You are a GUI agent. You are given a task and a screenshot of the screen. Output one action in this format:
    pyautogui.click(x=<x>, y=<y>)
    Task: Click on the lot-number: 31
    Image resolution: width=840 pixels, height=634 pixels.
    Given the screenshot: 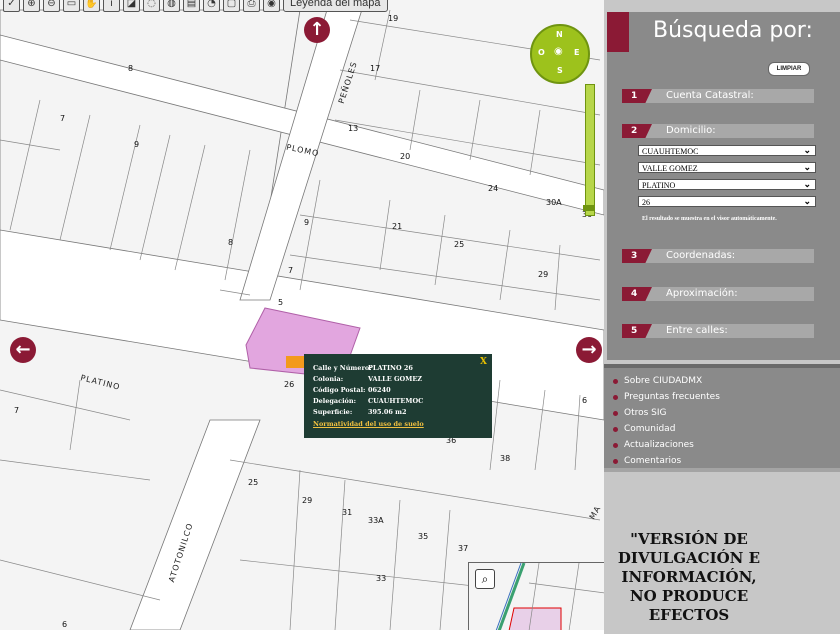 What is the action you would take?
    pyautogui.click(x=347, y=512)
    